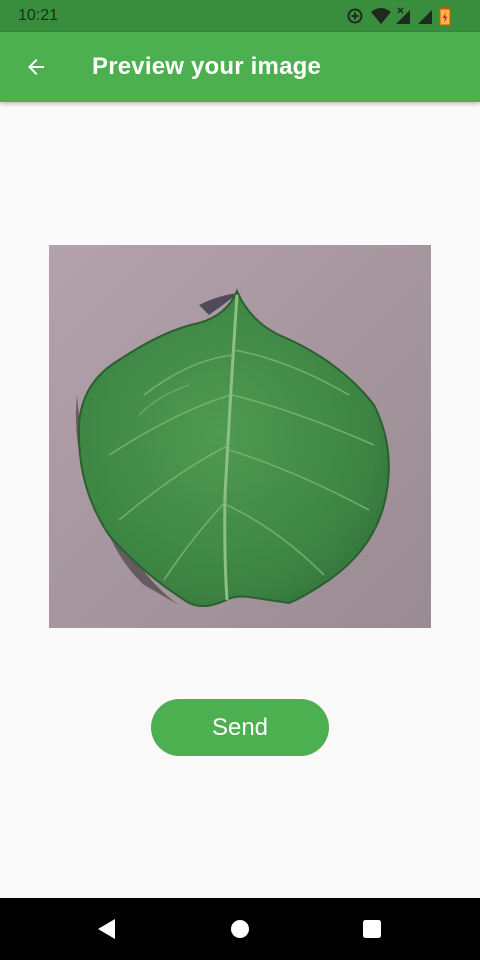  I want to click on data-saver-icon, so click(355, 16).